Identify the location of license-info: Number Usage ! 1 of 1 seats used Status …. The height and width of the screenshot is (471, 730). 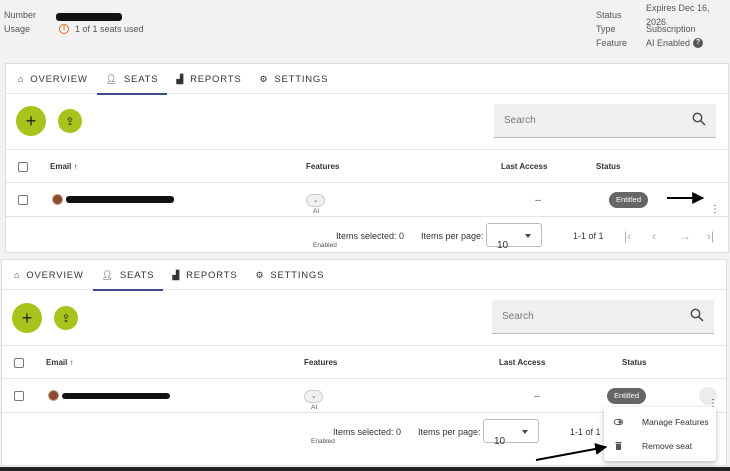
(365, 32).